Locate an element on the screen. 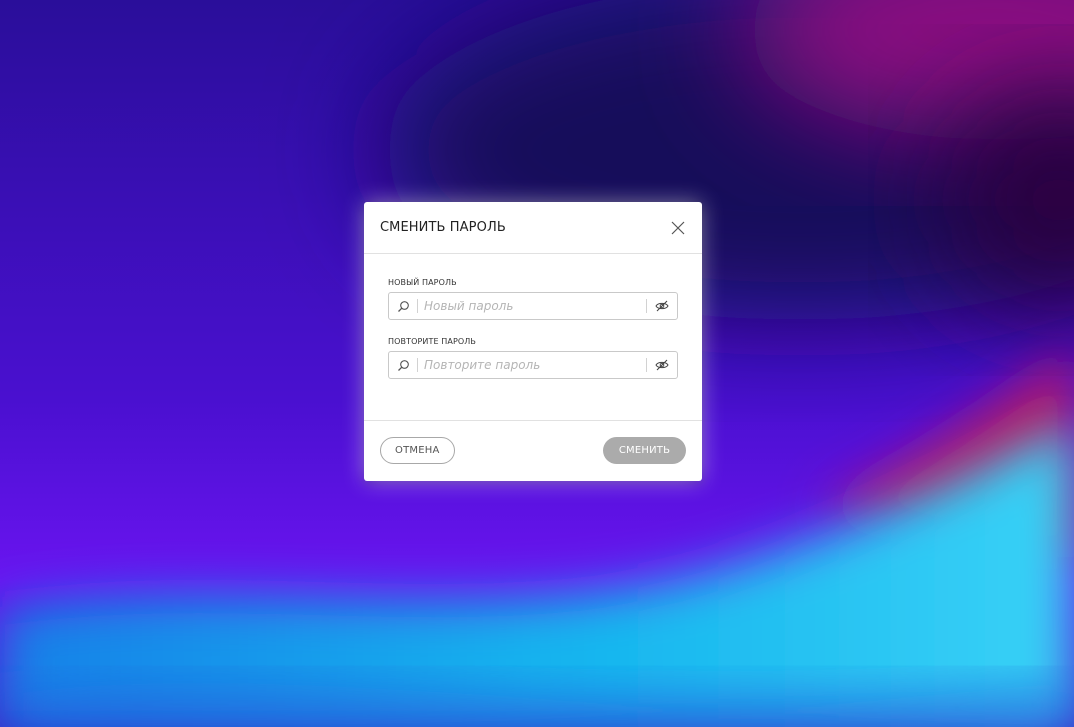  repeat-password-label: ПОВТОРИТЕ ПАРОЛЬ is located at coordinates (432, 341).